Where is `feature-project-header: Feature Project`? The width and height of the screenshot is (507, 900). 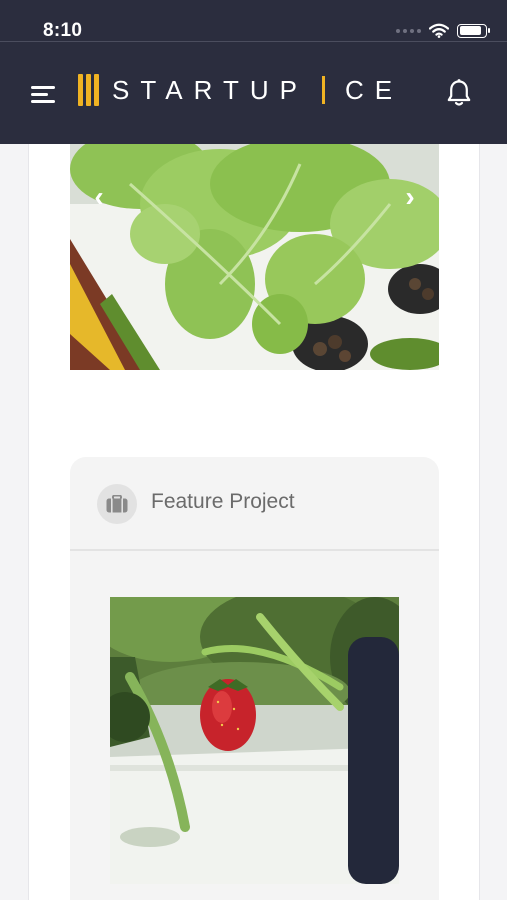 feature-project-header: Feature Project is located at coordinates (254, 504).